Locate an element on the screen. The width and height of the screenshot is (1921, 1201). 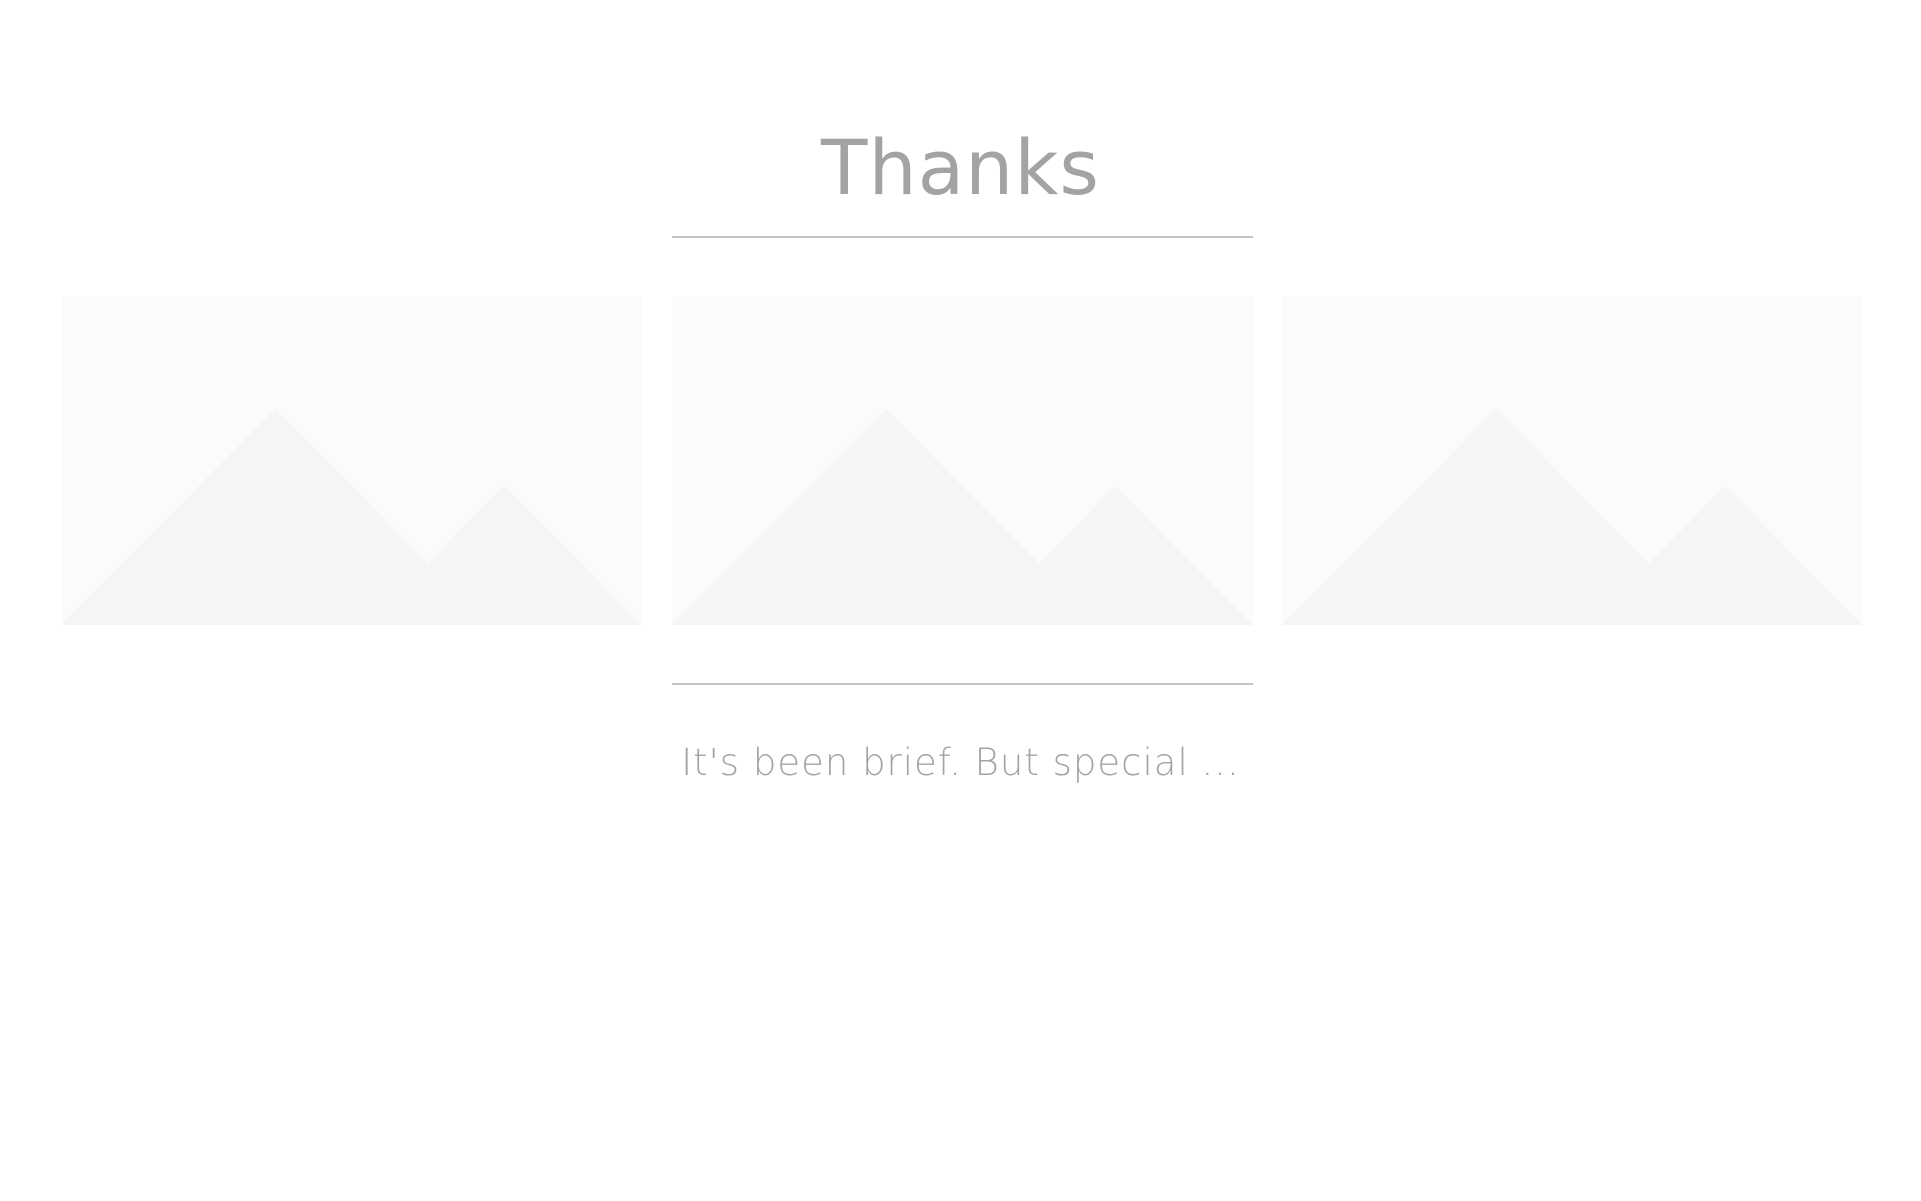
top-divider is located at coordinates (962, 237).